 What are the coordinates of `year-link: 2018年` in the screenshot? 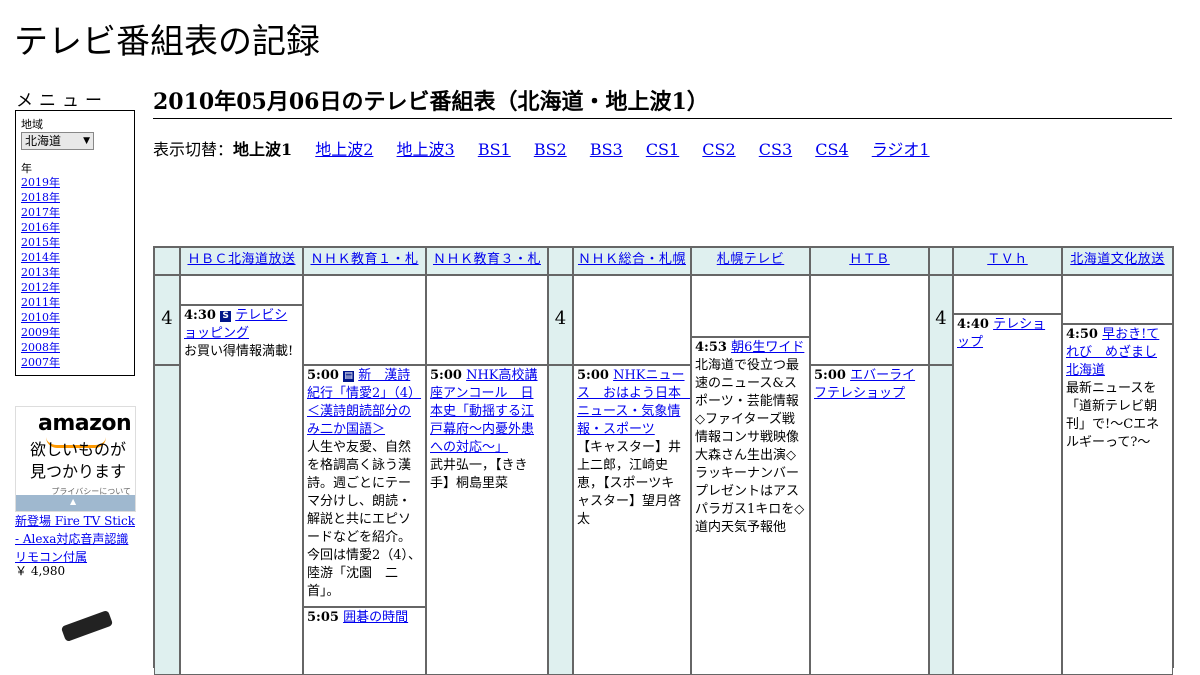 It's located at (40, 197).